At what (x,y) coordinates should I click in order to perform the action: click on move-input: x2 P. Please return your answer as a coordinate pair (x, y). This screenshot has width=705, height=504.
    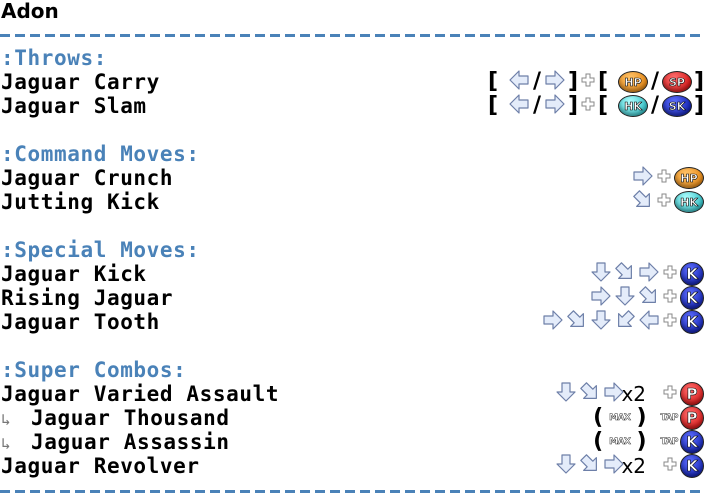
    Looking at the image, I should click on (629, 394).